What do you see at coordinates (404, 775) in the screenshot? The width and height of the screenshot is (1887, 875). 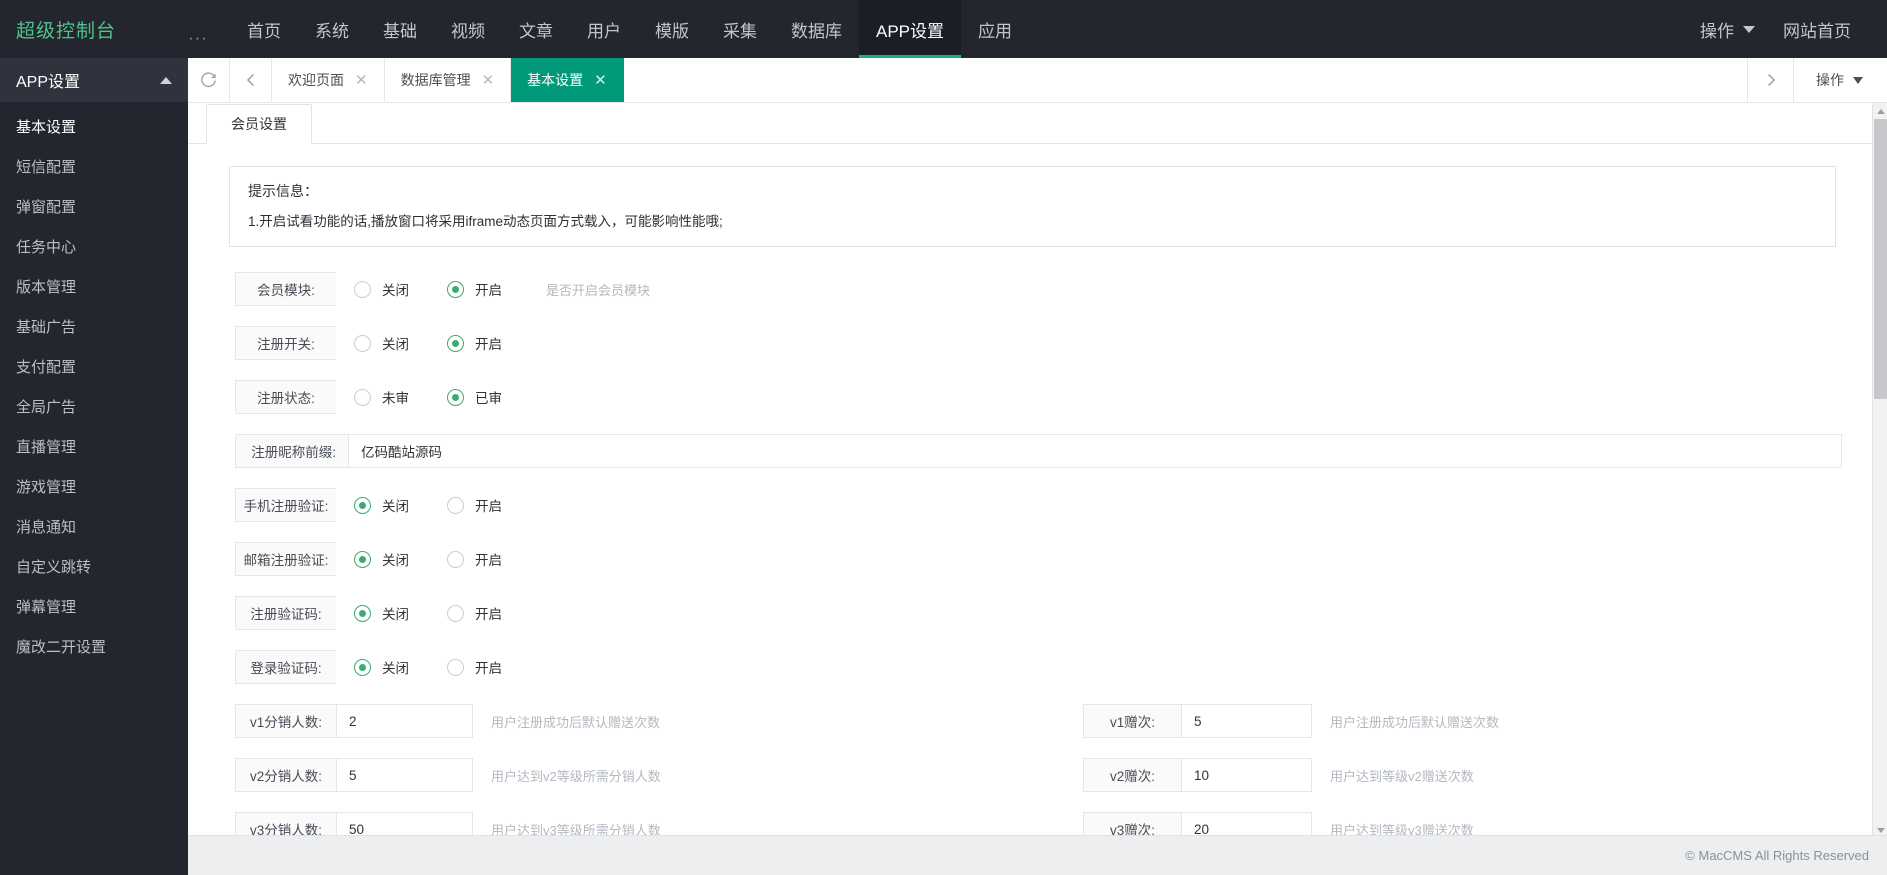 I see `left-number-input: 5` at bounding box center [404, 775].